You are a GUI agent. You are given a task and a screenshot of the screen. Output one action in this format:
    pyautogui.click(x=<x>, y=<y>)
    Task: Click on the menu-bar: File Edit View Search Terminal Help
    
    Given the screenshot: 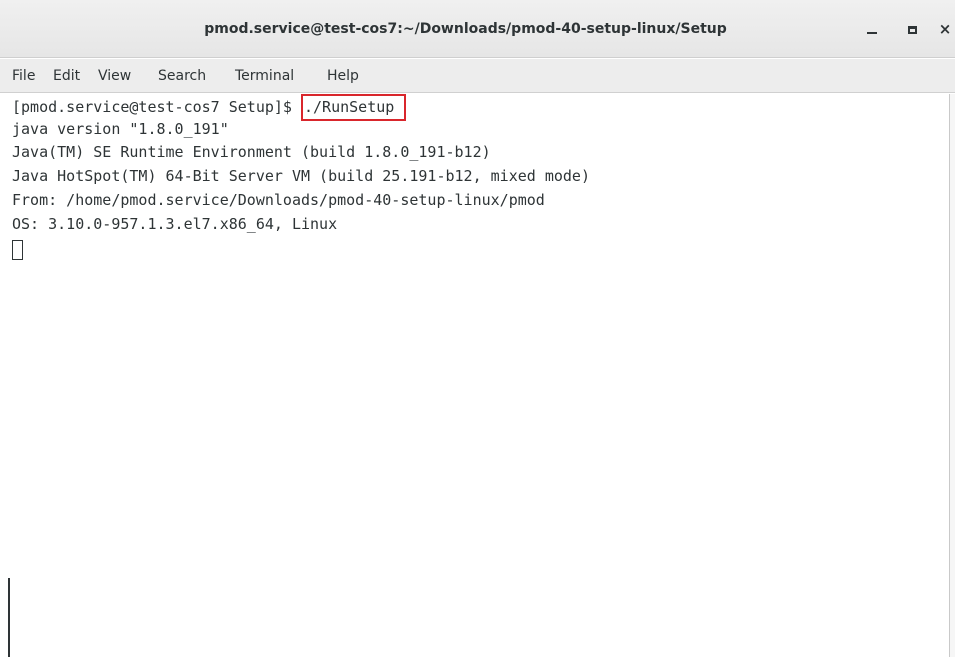 What is the action you would take?
    pyautogui.click(x=477, y=76)
    